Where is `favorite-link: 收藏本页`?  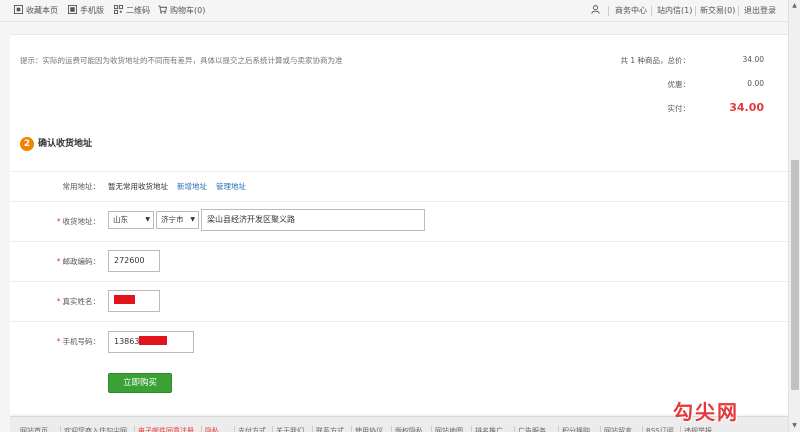 favorite-link: 收藏本页 is located at coordinates (36, 11).